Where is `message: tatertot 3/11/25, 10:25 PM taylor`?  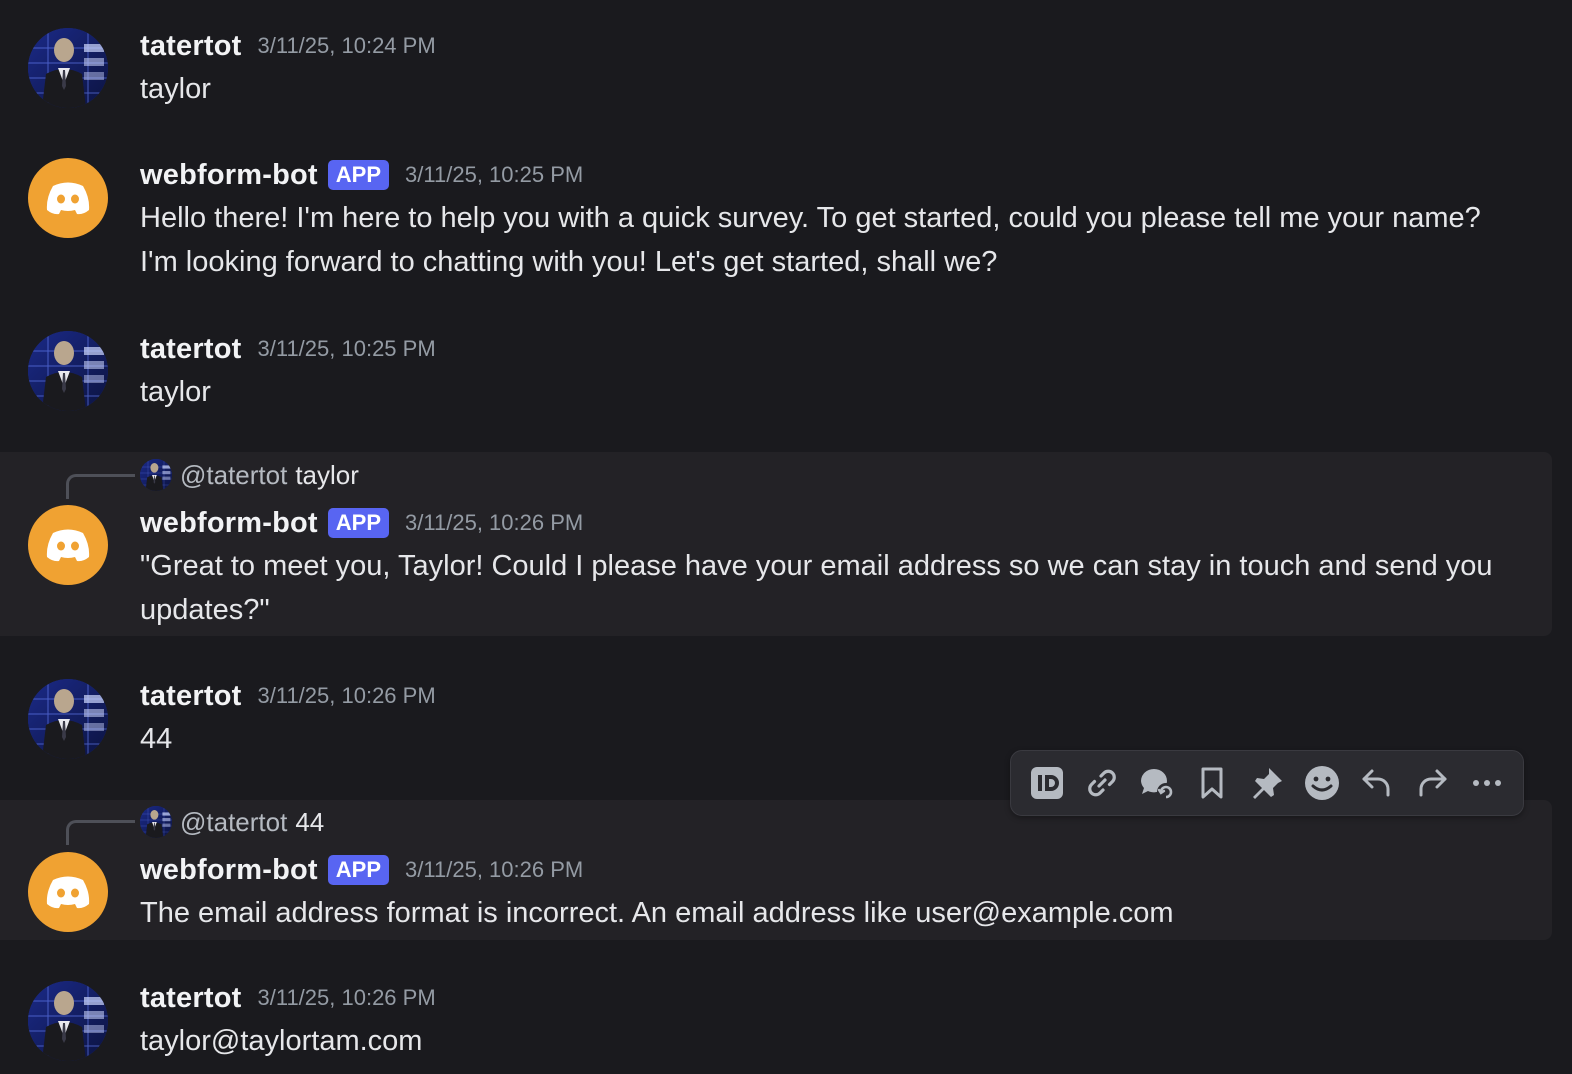 message: tatertot 3/11/25, 10:25 PM taylor is located at coordinates (776, 377).